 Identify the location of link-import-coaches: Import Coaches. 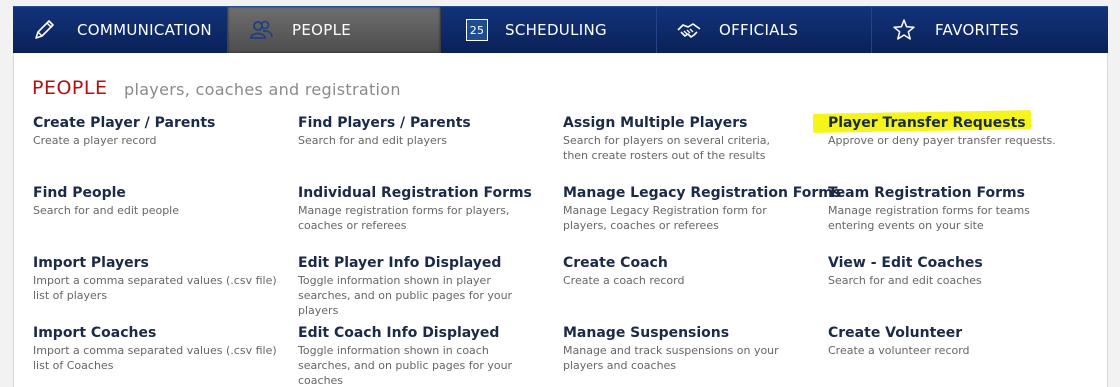
(94, 333).